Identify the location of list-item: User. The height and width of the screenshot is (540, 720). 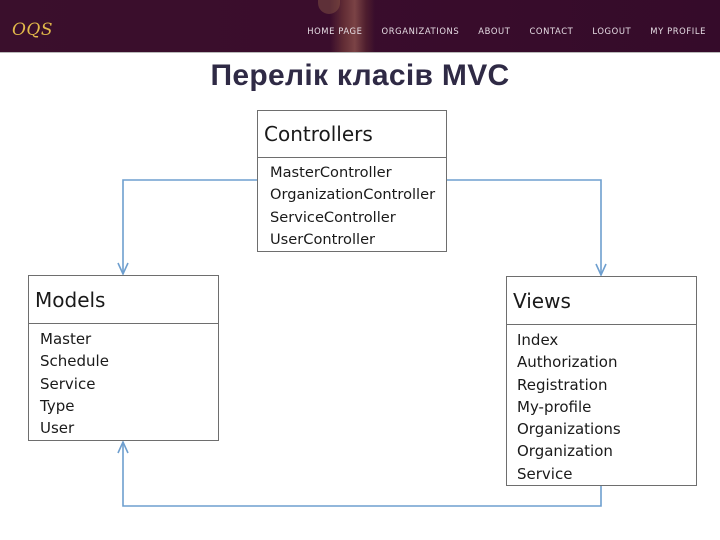
(57, 428).